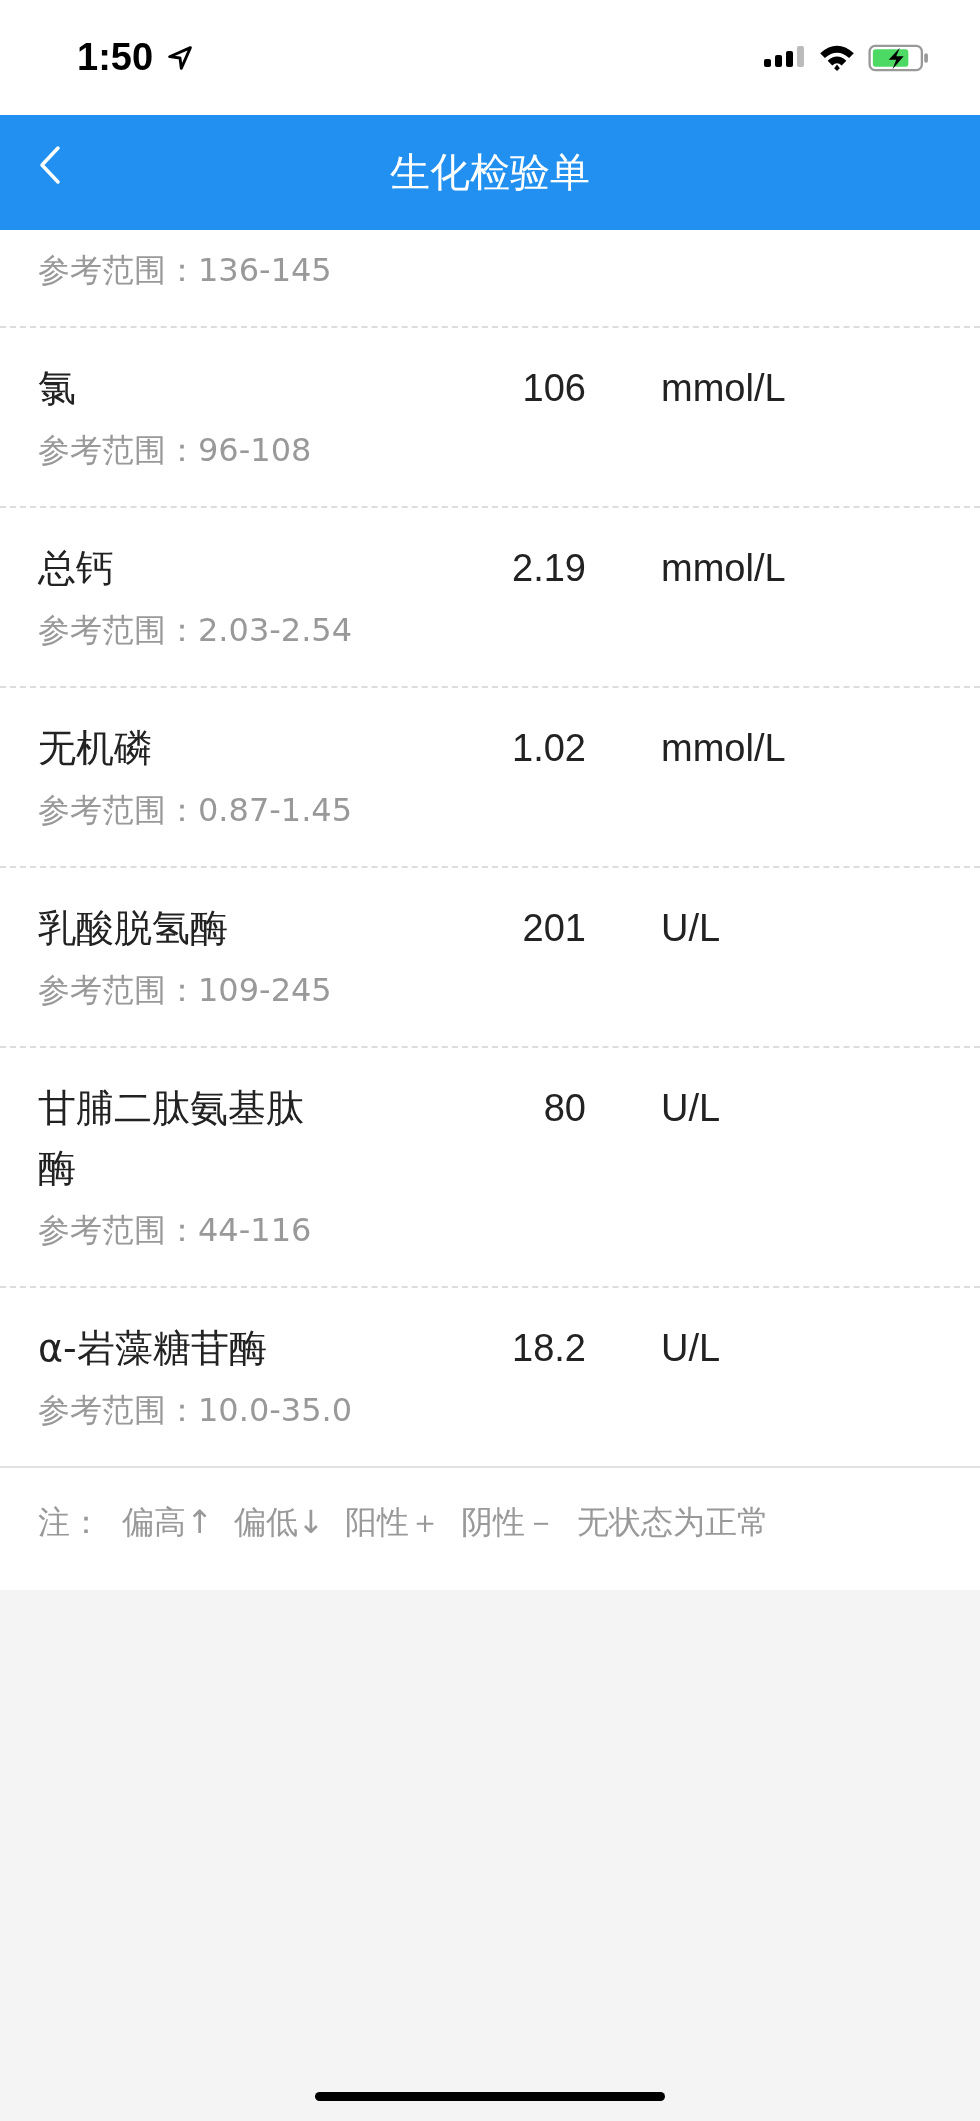  I want to click on wifi-icon, so click(837, 57).